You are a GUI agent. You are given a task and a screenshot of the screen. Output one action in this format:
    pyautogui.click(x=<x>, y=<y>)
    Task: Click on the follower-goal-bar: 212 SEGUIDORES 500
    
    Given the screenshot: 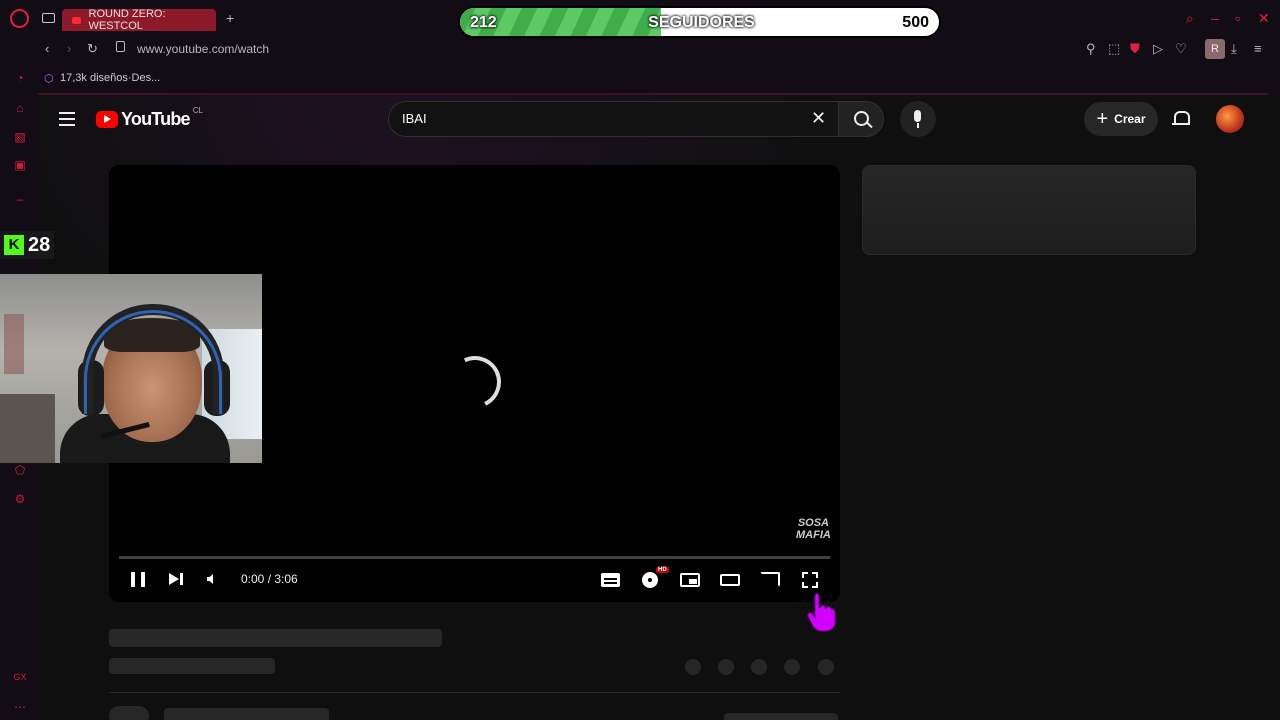 What is the action you would take?
    pyautogui.click(x=699, y=22)
    